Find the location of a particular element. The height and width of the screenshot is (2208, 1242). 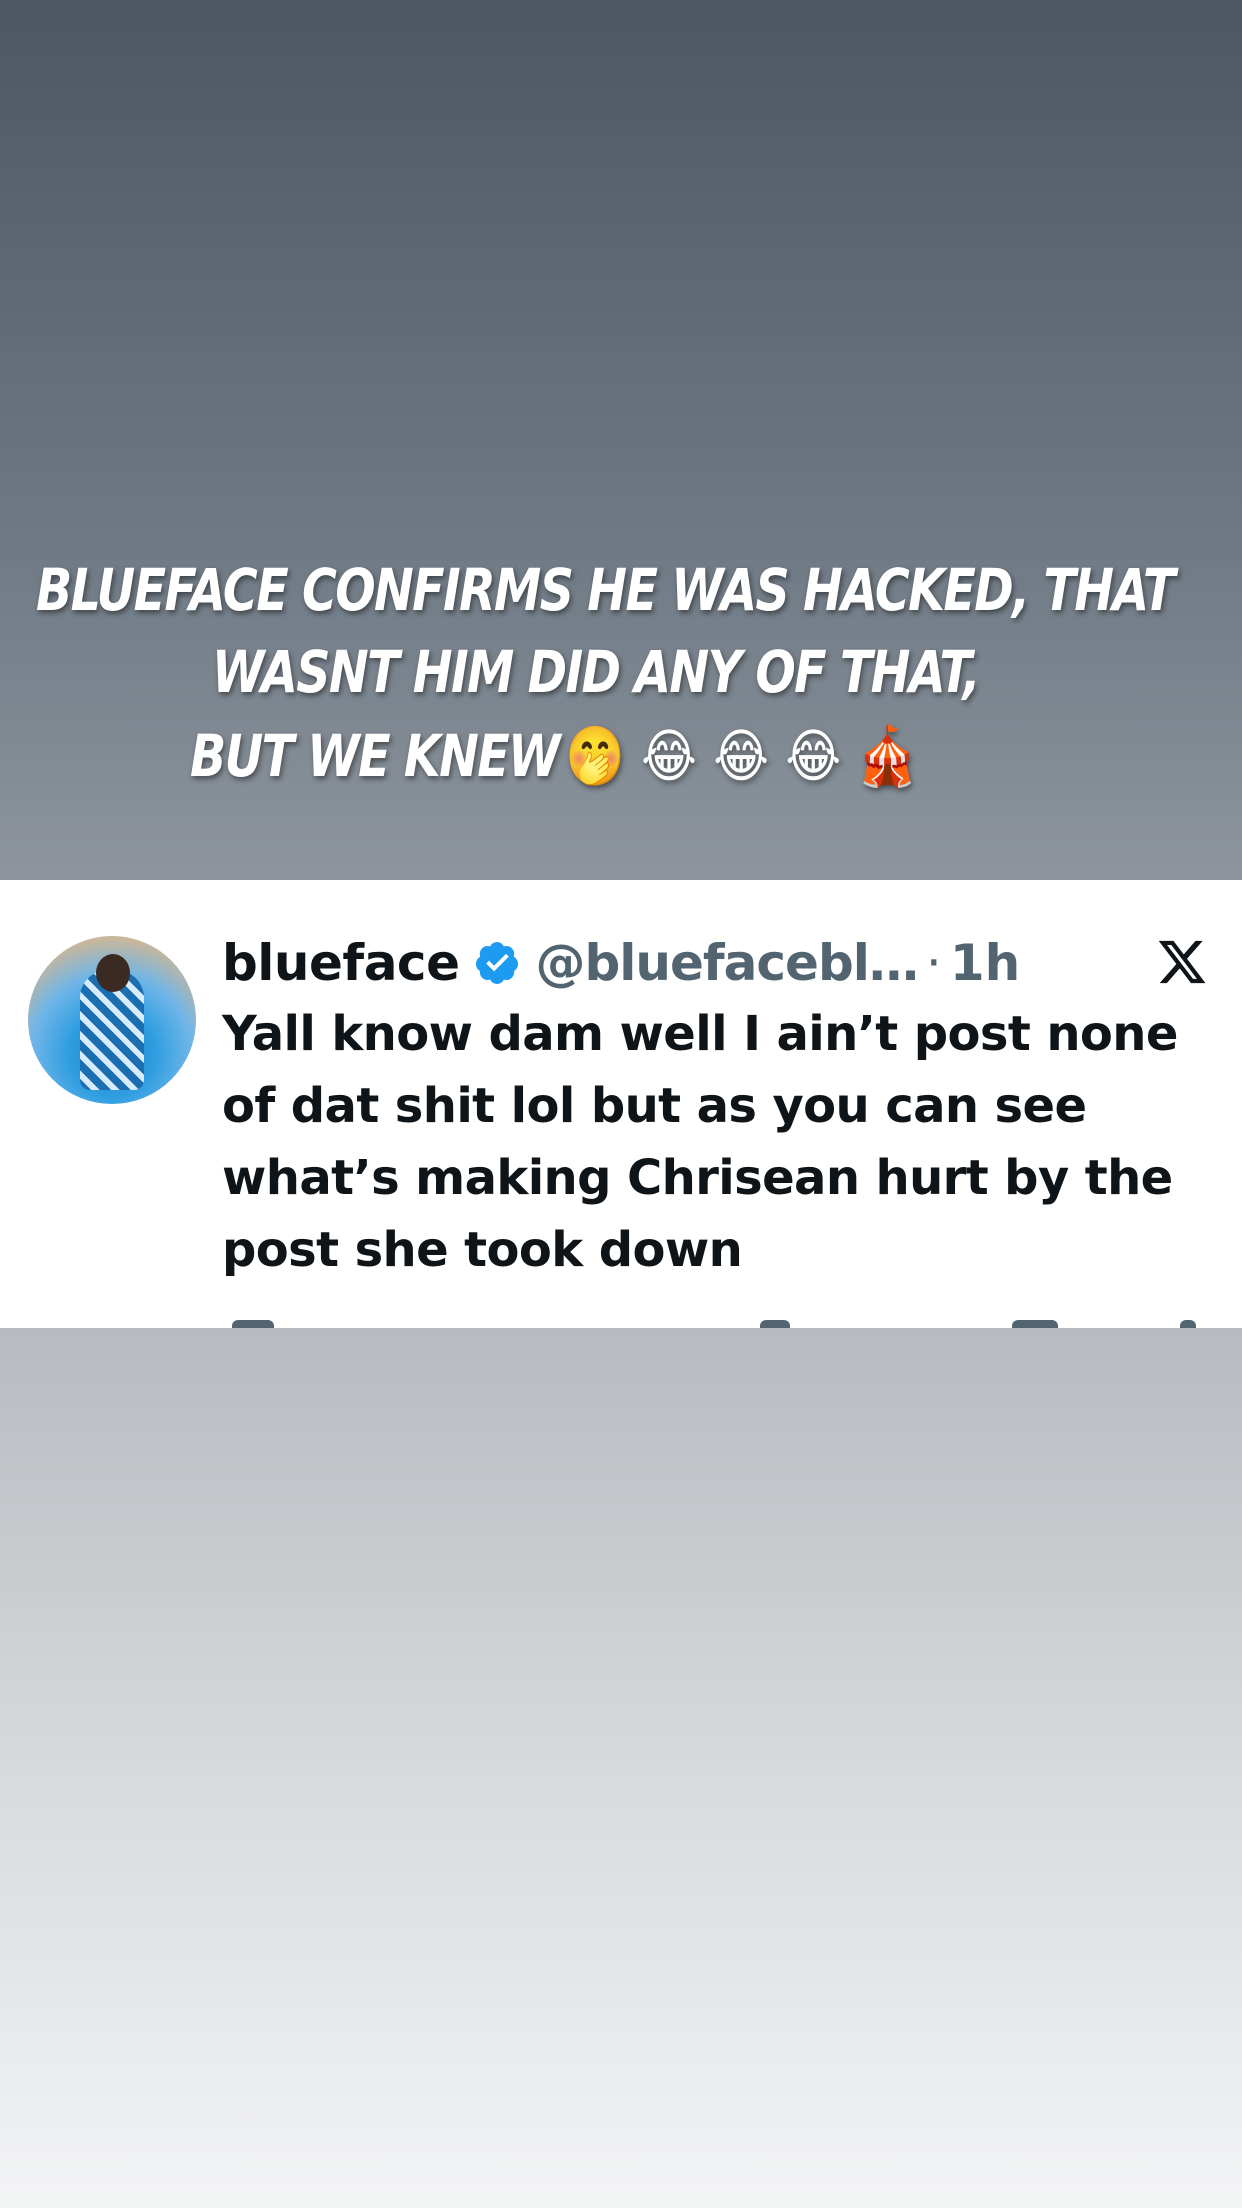

caption-line-2: WASNT HIM DID ANY OF THAT, is located at coordinates (596, 672).